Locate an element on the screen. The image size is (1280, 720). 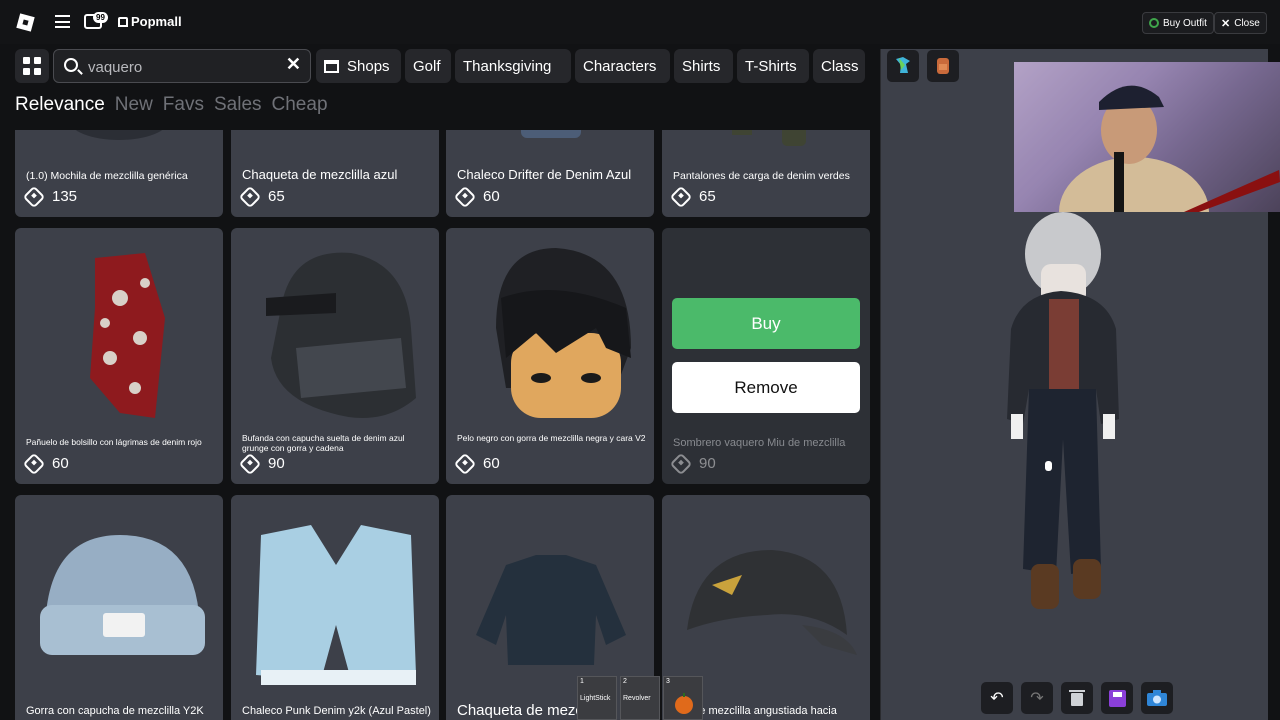
item-name: Chaqueta de mezclilla azul is located at coordinates (320, 174).